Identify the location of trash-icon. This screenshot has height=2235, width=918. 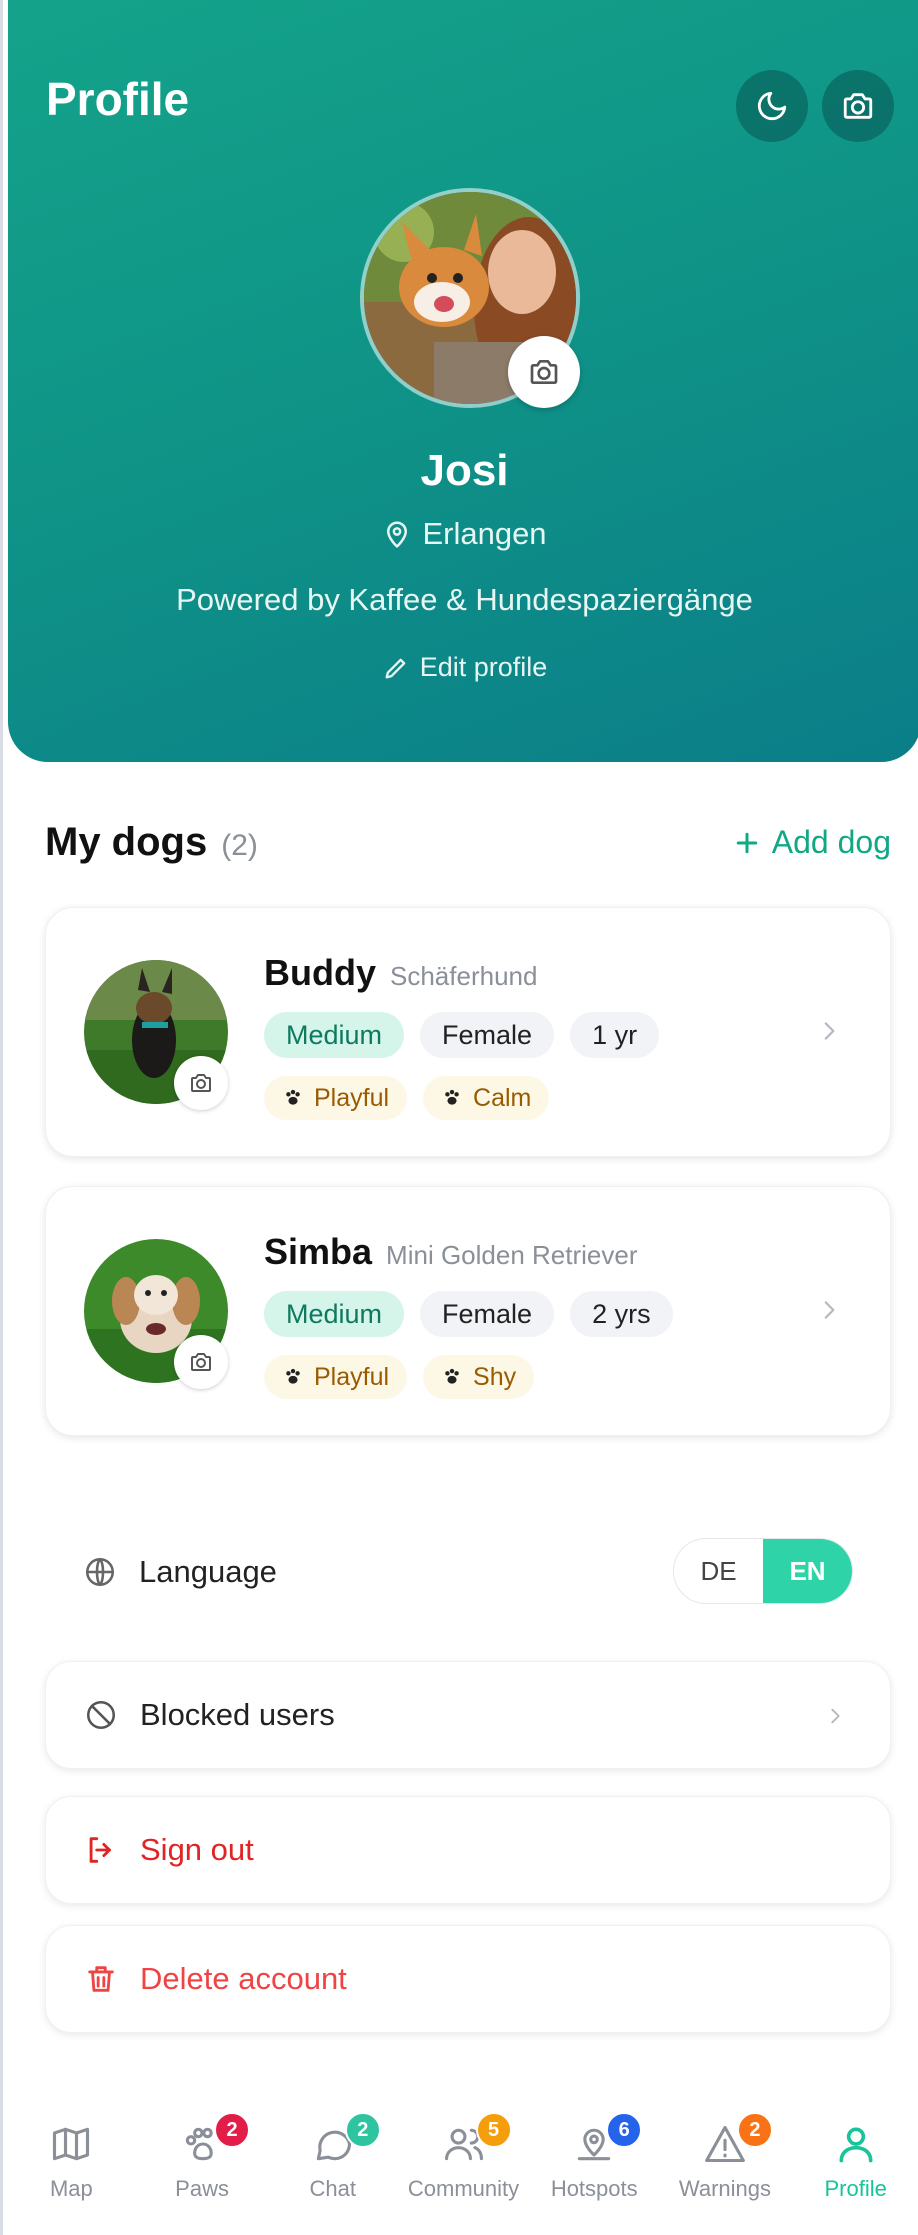
(101, 1979).